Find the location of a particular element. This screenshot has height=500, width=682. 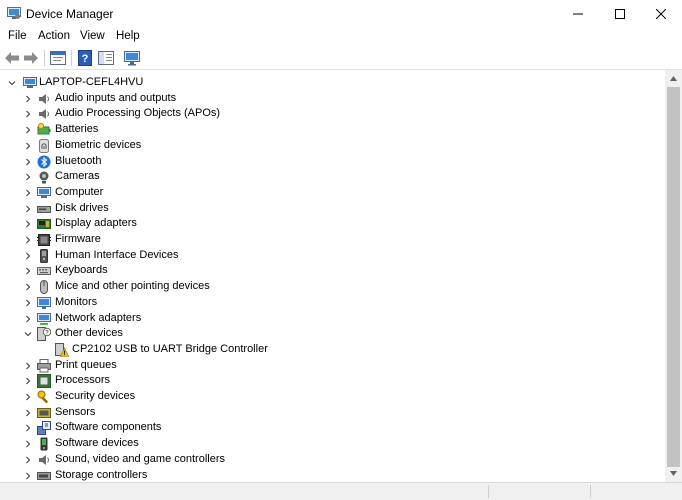

printer-icon is located at coordinates (44, 365).